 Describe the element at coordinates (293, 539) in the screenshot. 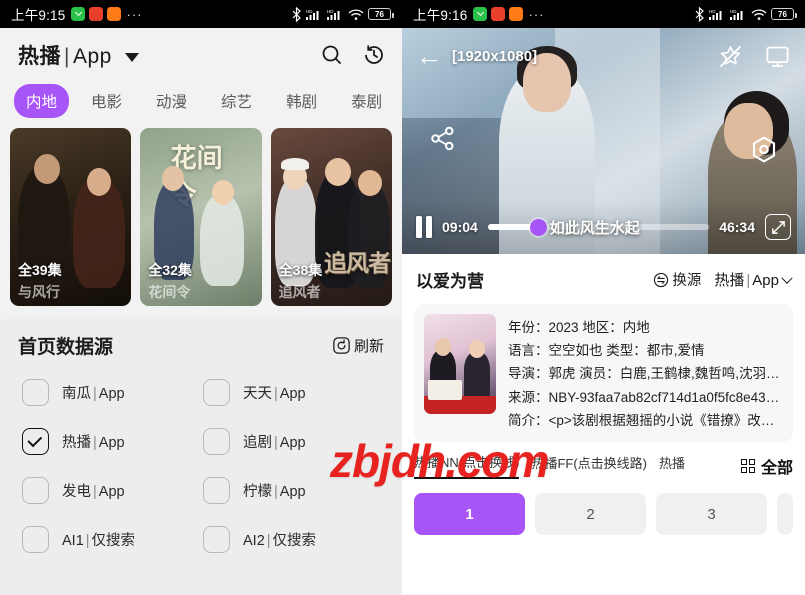

I see `datasource-item-ai2: AI2 | 仅搜索` at that location.